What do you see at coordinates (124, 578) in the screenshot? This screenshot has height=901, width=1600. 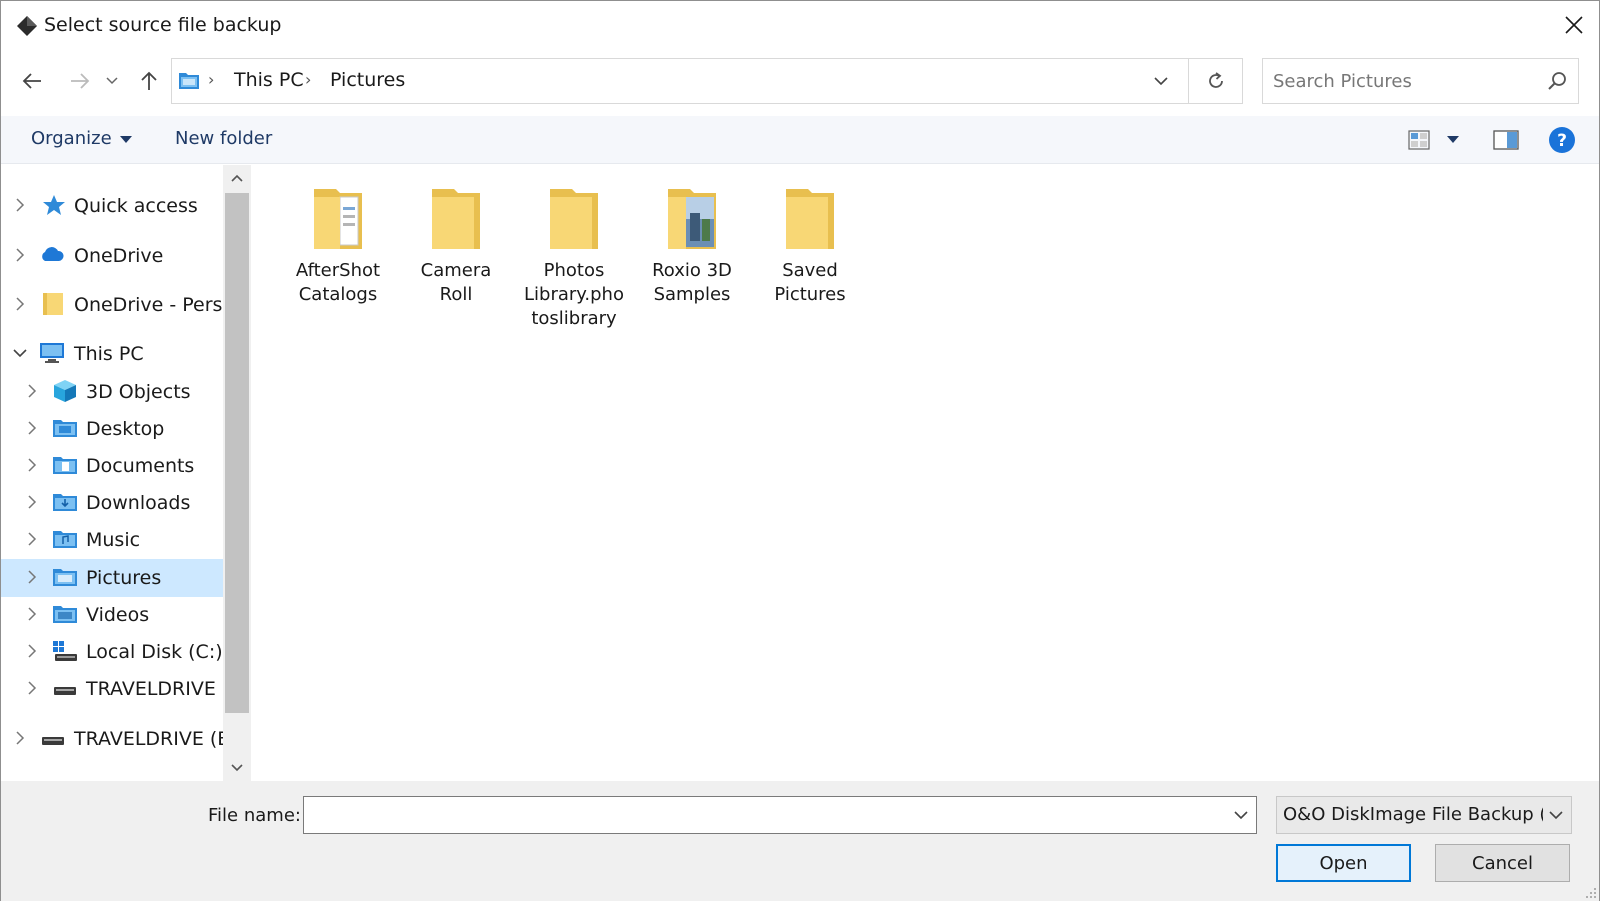 I see `tree-item-label: Pictures` at bounding box center [124, 578].